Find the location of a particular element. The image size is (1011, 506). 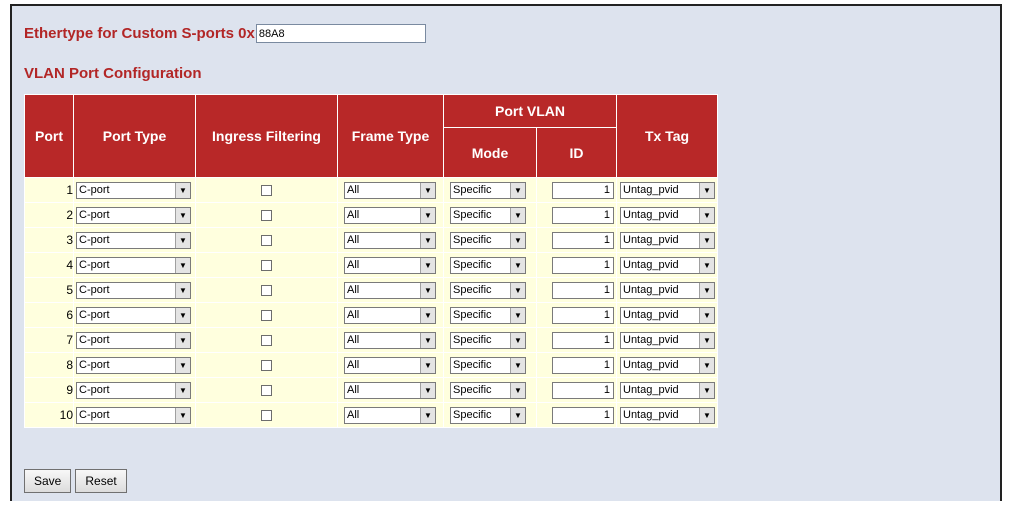

reset-button: Reset is located at coordinates (101, 481).